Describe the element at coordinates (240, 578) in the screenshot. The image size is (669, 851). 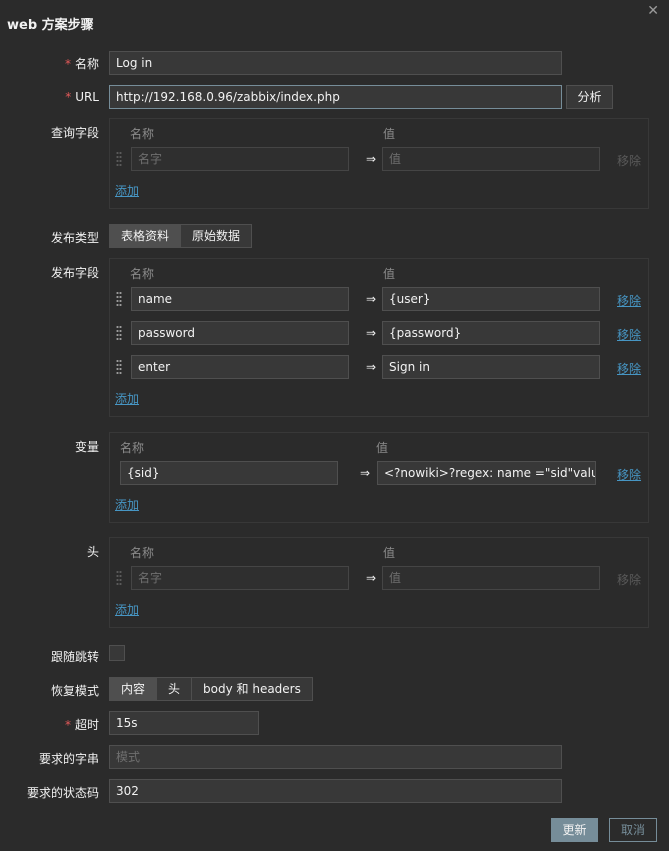
I see `header-name-input: 名字` at that location.